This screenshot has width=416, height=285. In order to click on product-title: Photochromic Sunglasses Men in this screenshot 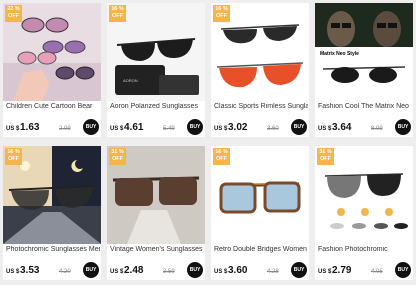, I will do `click(53, 249)`.